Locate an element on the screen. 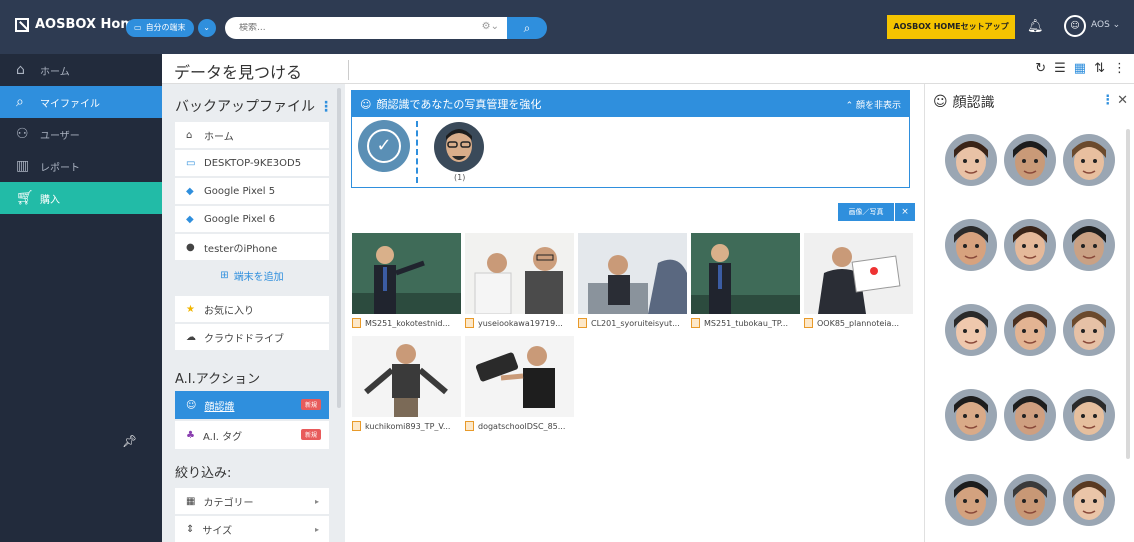  backup-item-pixel5: ◆ Google Pixel 5 is located at coordinates (252, 191).